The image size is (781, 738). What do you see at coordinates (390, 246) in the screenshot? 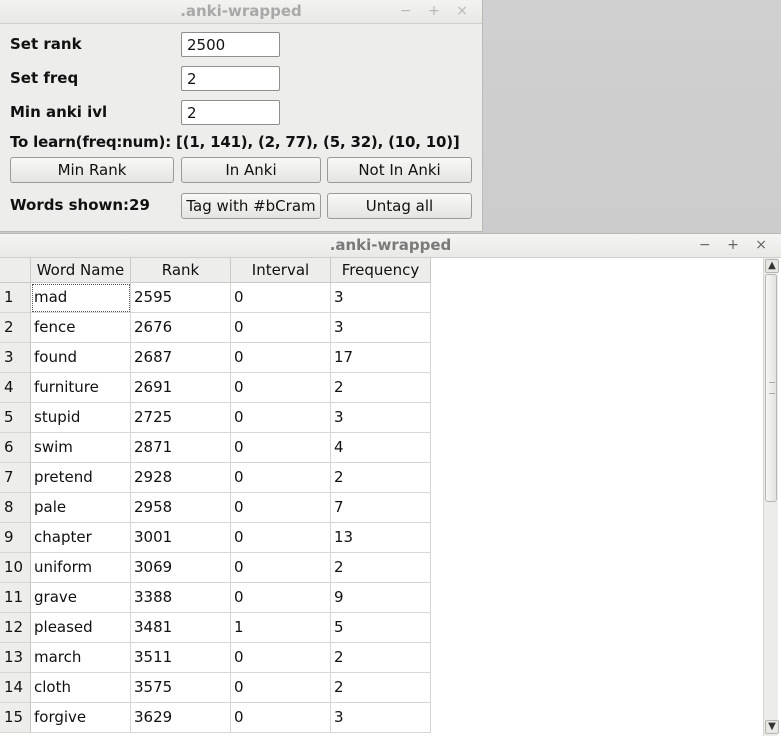
I see `table-window-titlebar: .anki-wrapped − + ×` at bounding box center [390, 246].